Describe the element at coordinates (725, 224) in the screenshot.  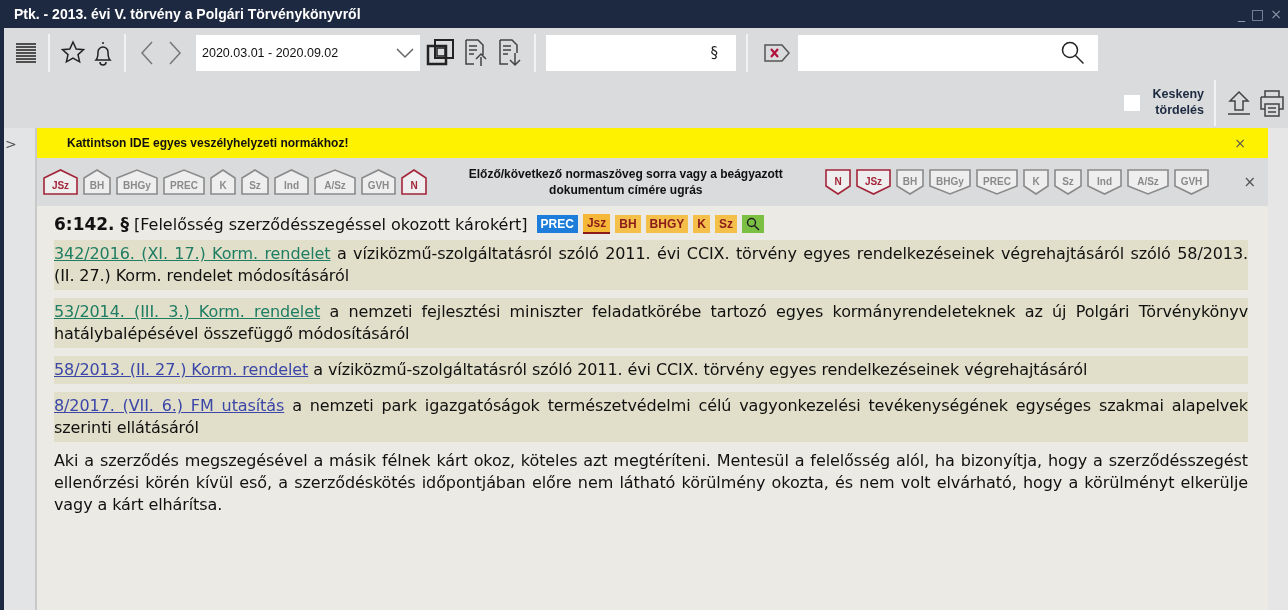
I see `reference-tag: Sz` at that location.